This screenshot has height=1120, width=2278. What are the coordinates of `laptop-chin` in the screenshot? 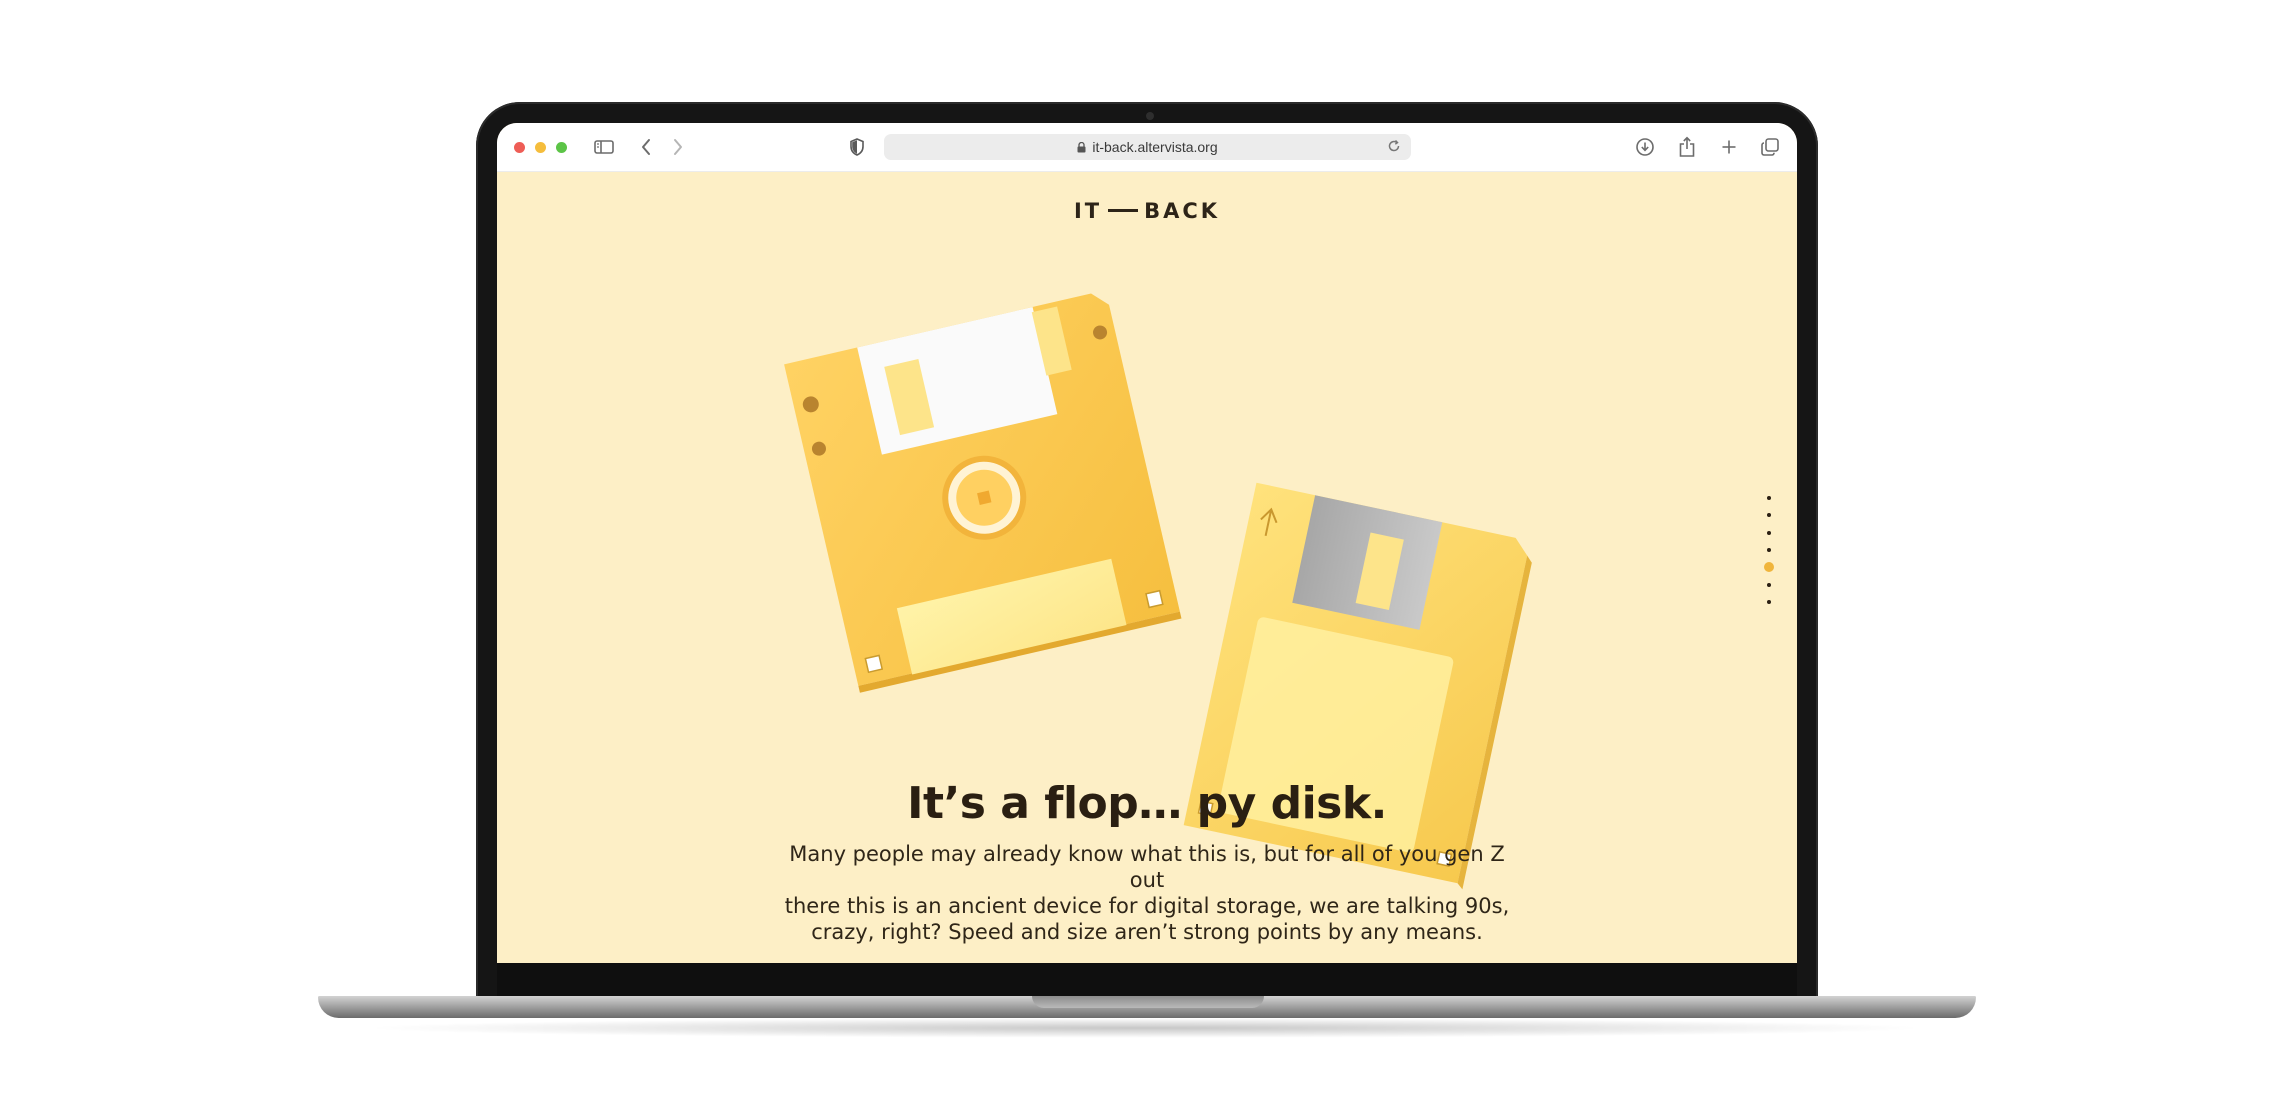 It's located at (1147, 980).